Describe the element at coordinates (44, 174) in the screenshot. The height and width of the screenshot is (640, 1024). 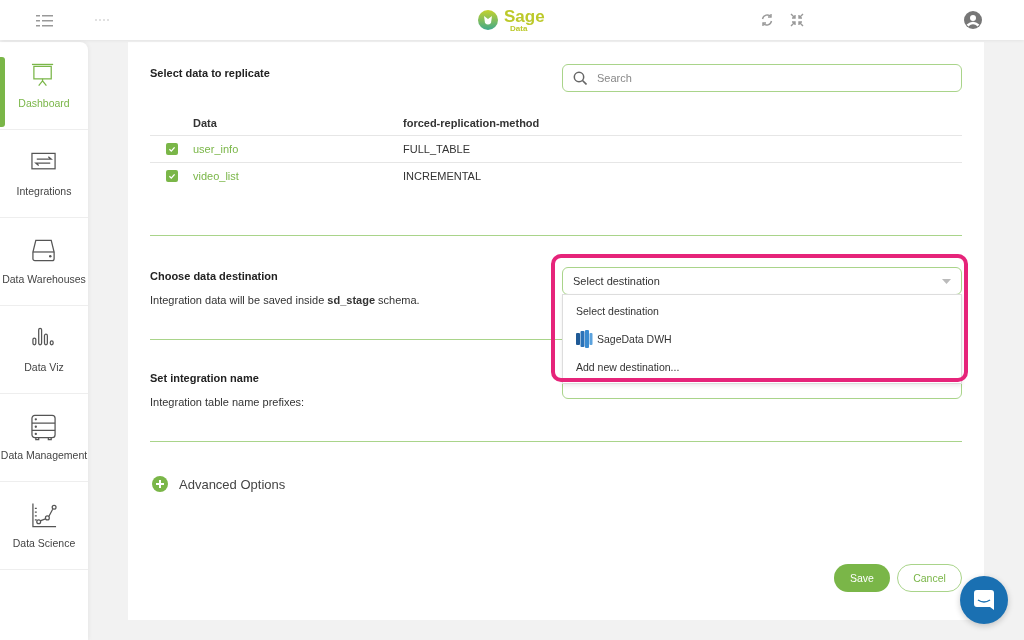
I see `sidebar-item: Integrations` at that location.